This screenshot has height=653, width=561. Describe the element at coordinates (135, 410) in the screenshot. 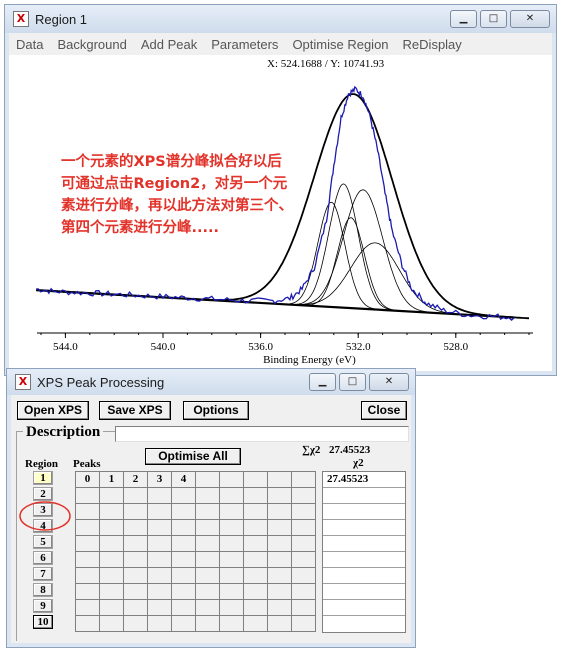

I see `save-xps-button: Save XPS` at that location.